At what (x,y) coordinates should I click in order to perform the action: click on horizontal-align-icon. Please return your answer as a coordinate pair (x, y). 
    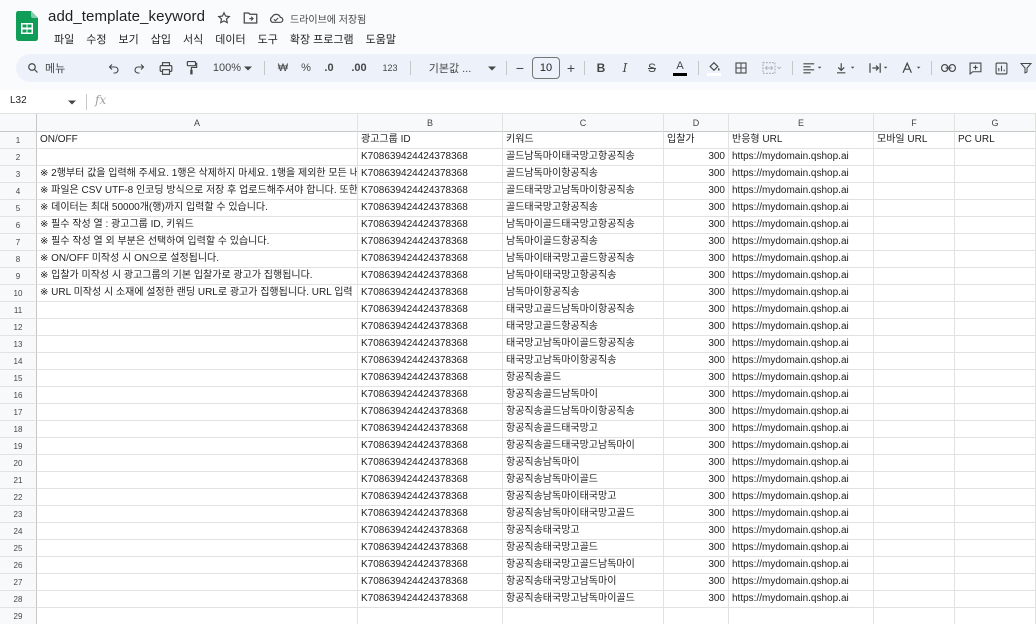
    Looking at the image, I should click on (813, 68).